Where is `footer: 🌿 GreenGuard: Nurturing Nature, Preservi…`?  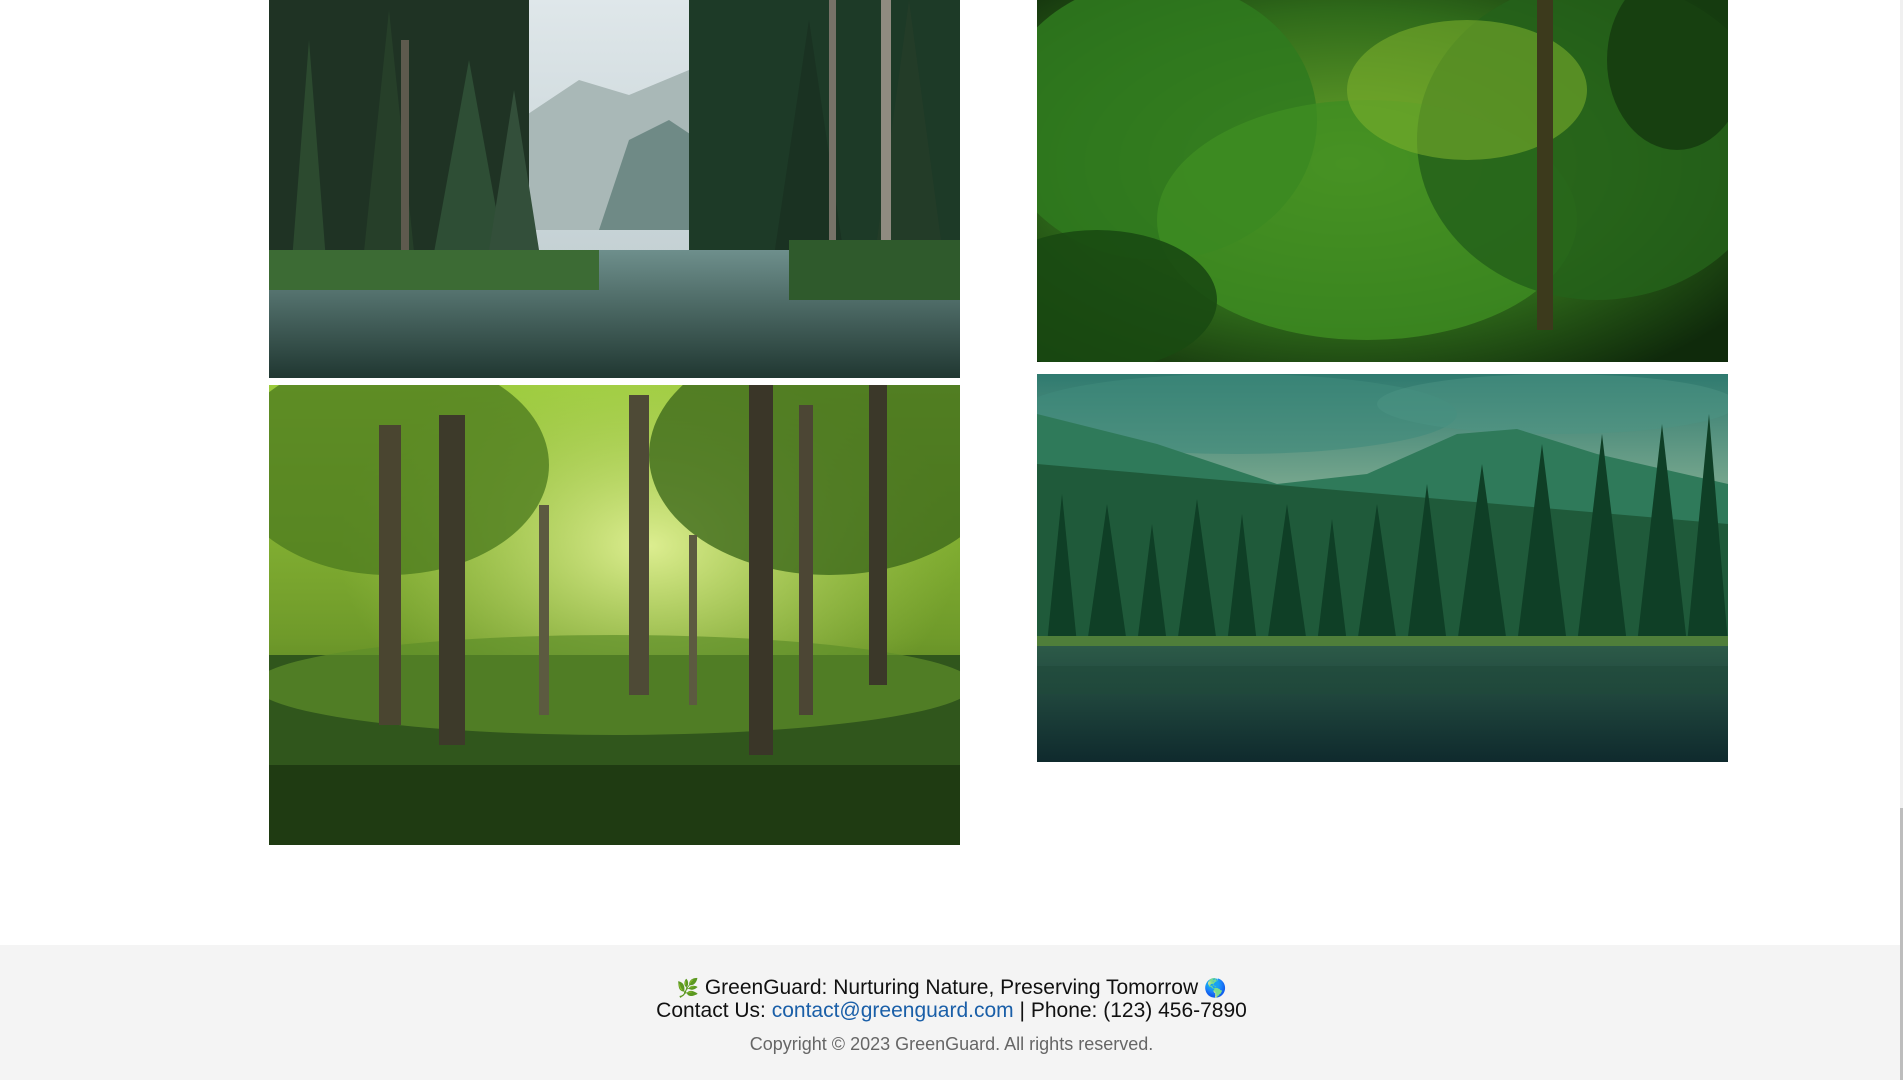
footer: 🌿 GreenGuard: Nurturing Nature, Preservi… is located at coordinates (951, 1012).